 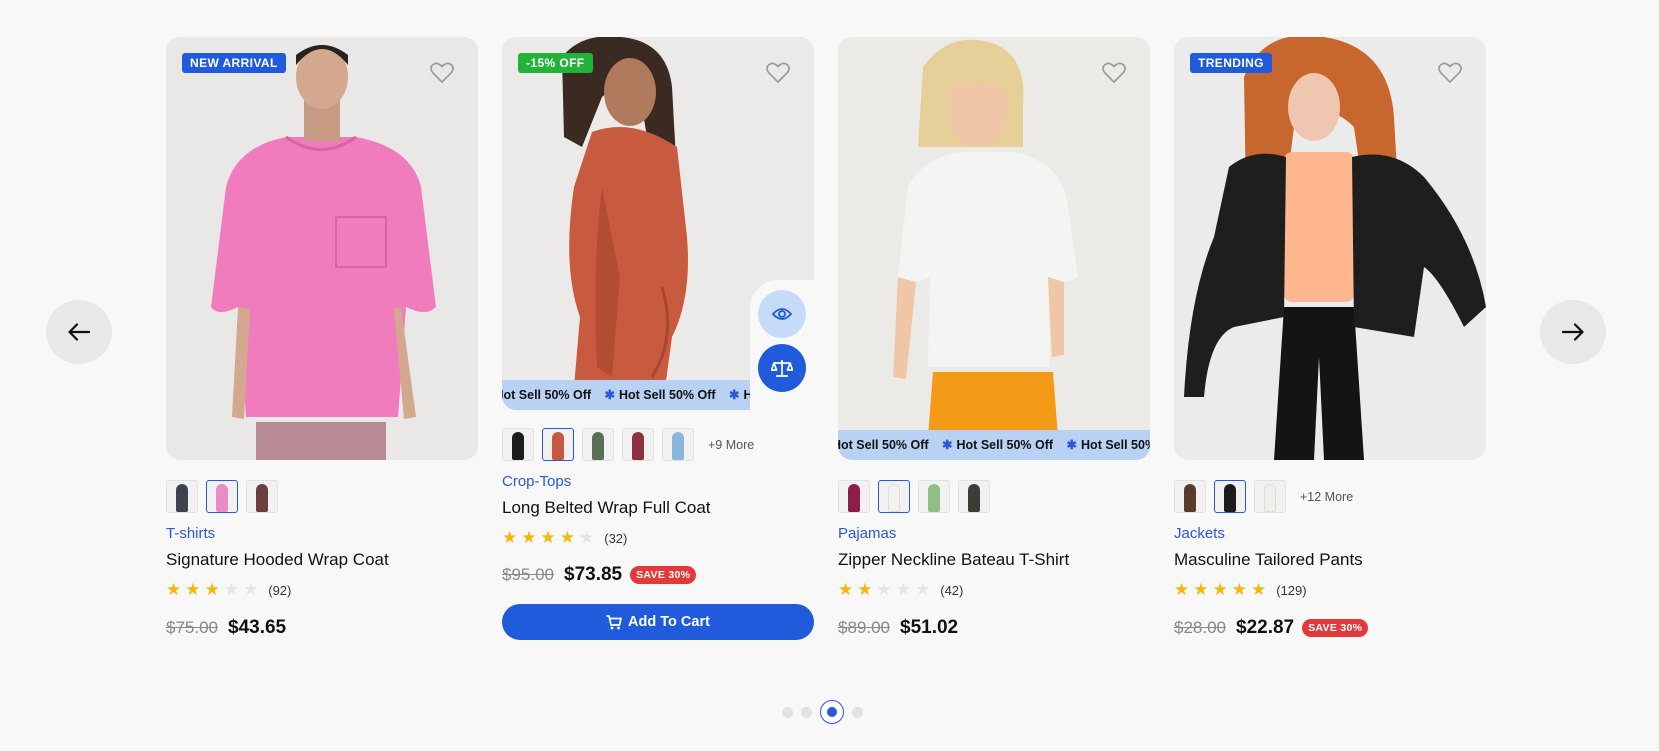 I want to click on product-badge: NEW ARRIVAL, so click(x=234, y=63).